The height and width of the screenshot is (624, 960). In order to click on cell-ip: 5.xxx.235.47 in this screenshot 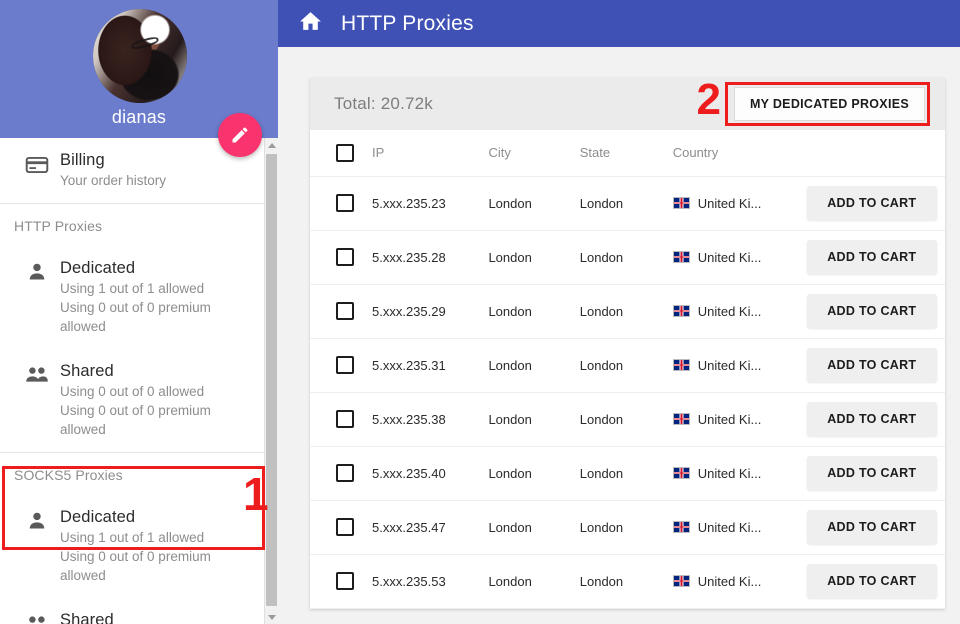, I will do `click(430, 527)`.